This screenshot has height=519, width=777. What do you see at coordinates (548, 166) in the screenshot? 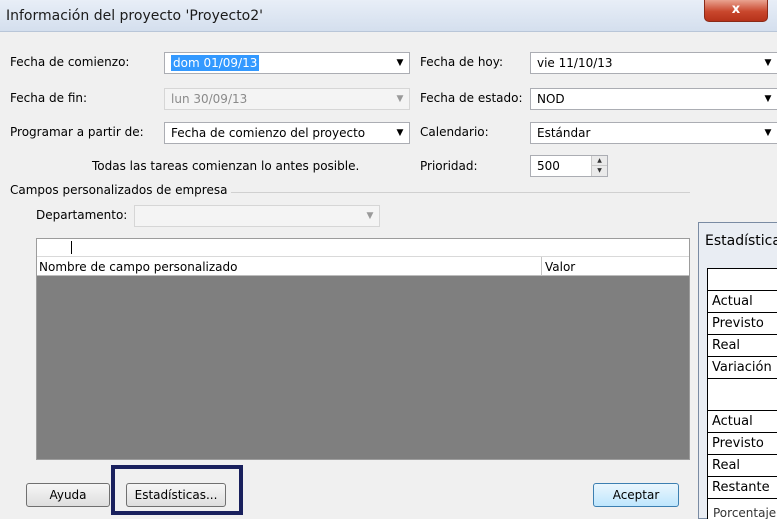
I see `priority-value: 500` at bounding box center [548, 166].